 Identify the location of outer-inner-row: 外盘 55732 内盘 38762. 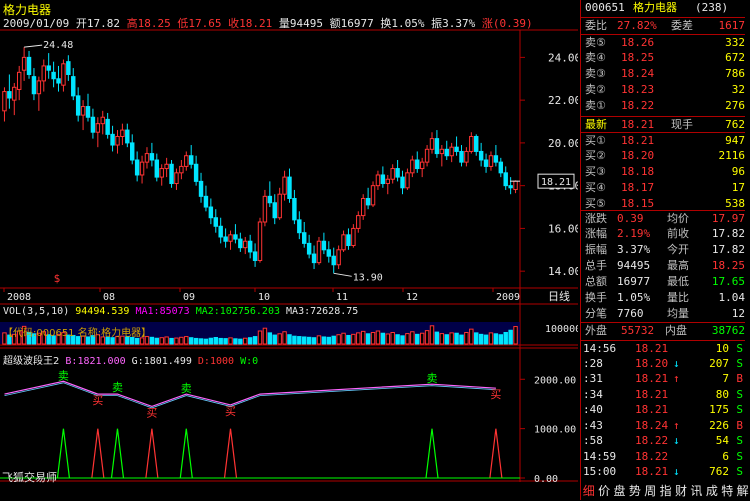
(663, 330).